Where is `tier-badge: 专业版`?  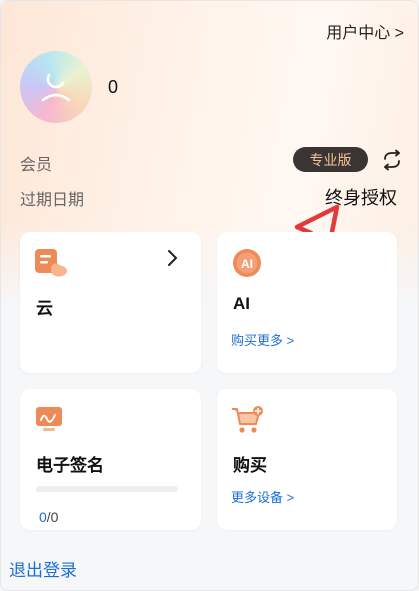 tier-badge: 专业版 is located at coordinates (330, 159).